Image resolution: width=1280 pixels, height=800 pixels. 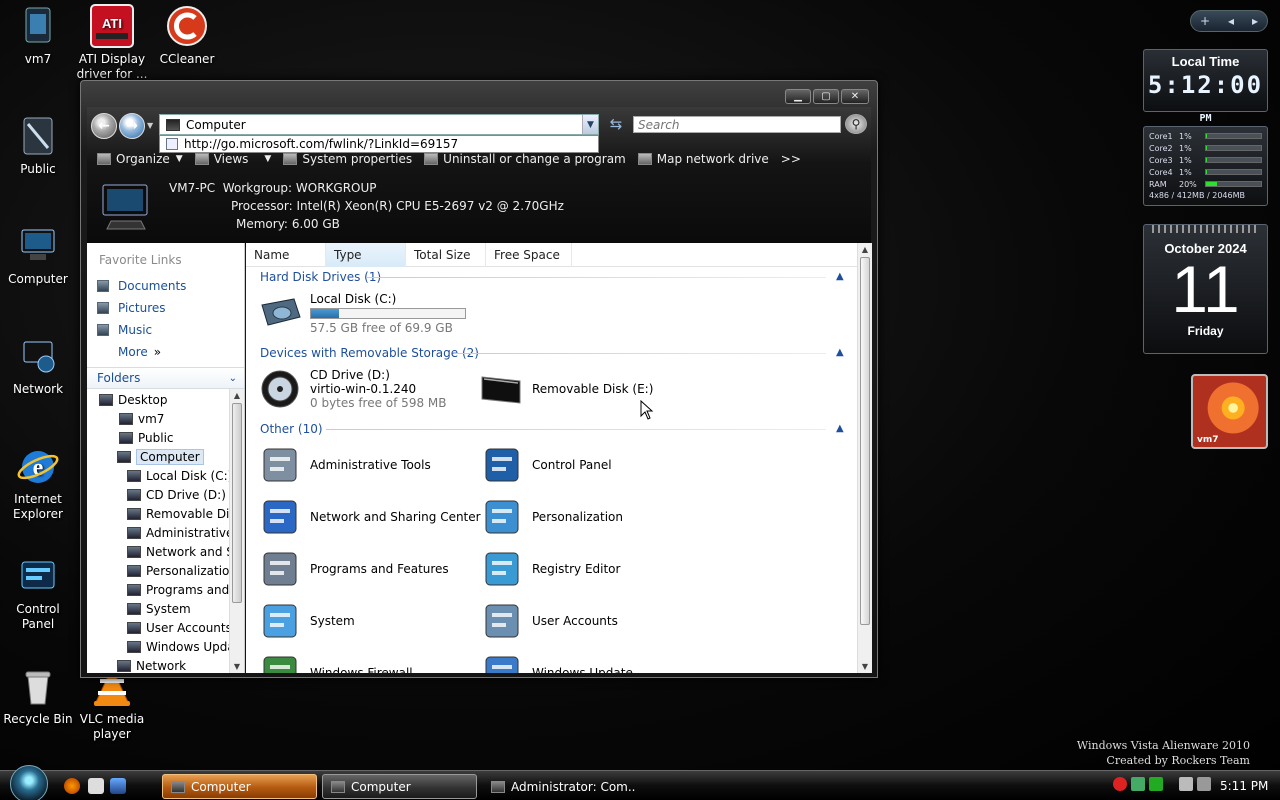 What do you see at coordinates (703, 159) in the screenshot?
I see `map-network-drive-button: Map network drive` at bounding box center [703, 159].